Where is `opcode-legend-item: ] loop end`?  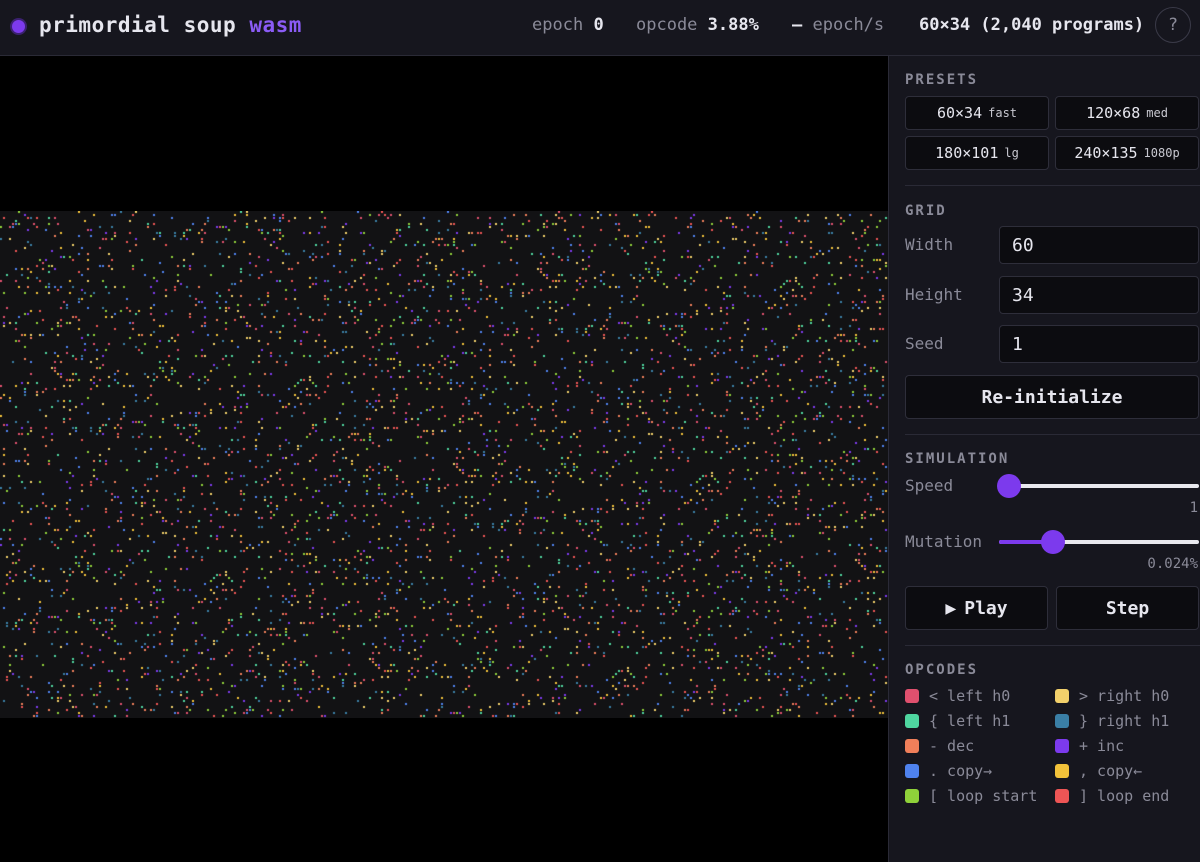 opcode-legend-item: ] loop end is located at coordinates (1112, 796).